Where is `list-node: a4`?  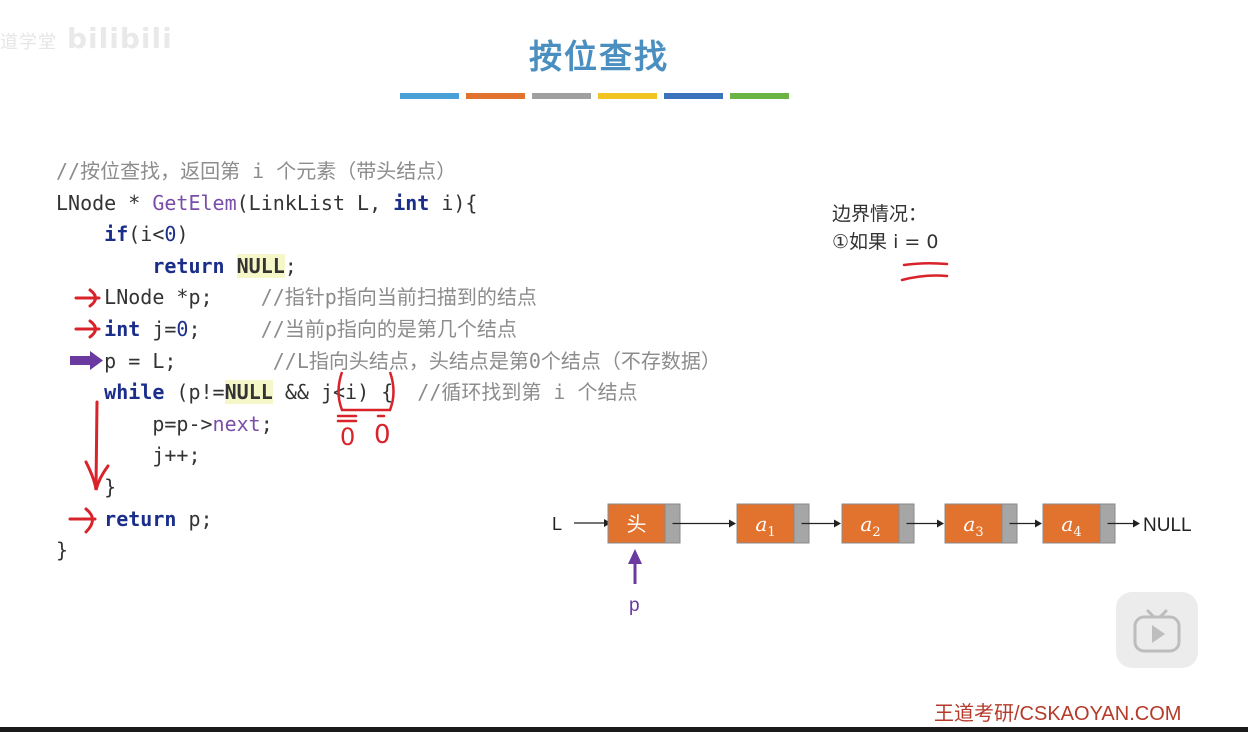 list-node: a4 is located at coordinates (1079, 523).